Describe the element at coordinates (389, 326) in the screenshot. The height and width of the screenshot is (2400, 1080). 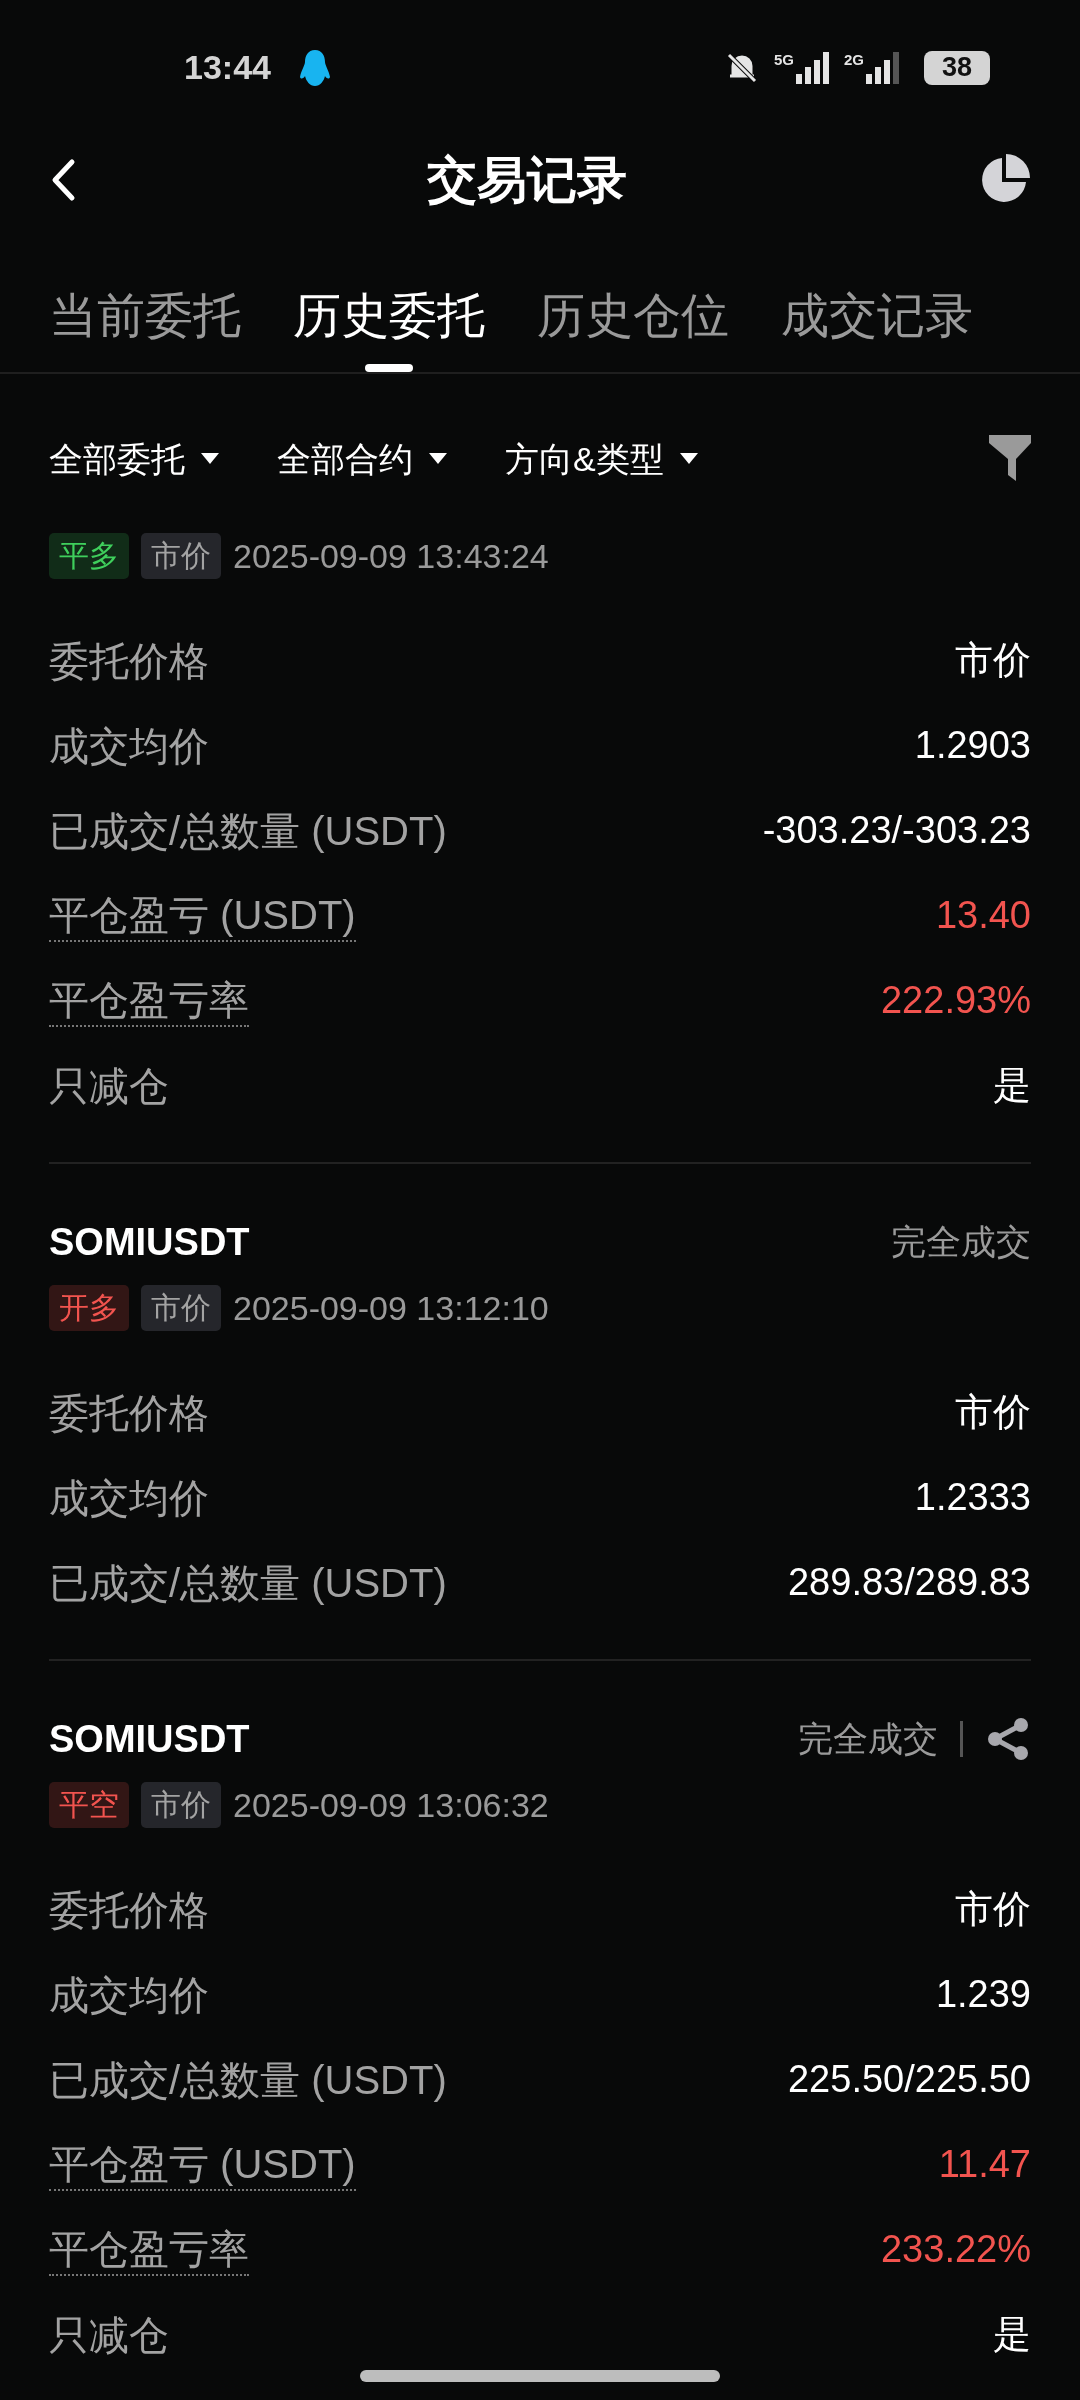
I see `tab: 历史委托` at that location.